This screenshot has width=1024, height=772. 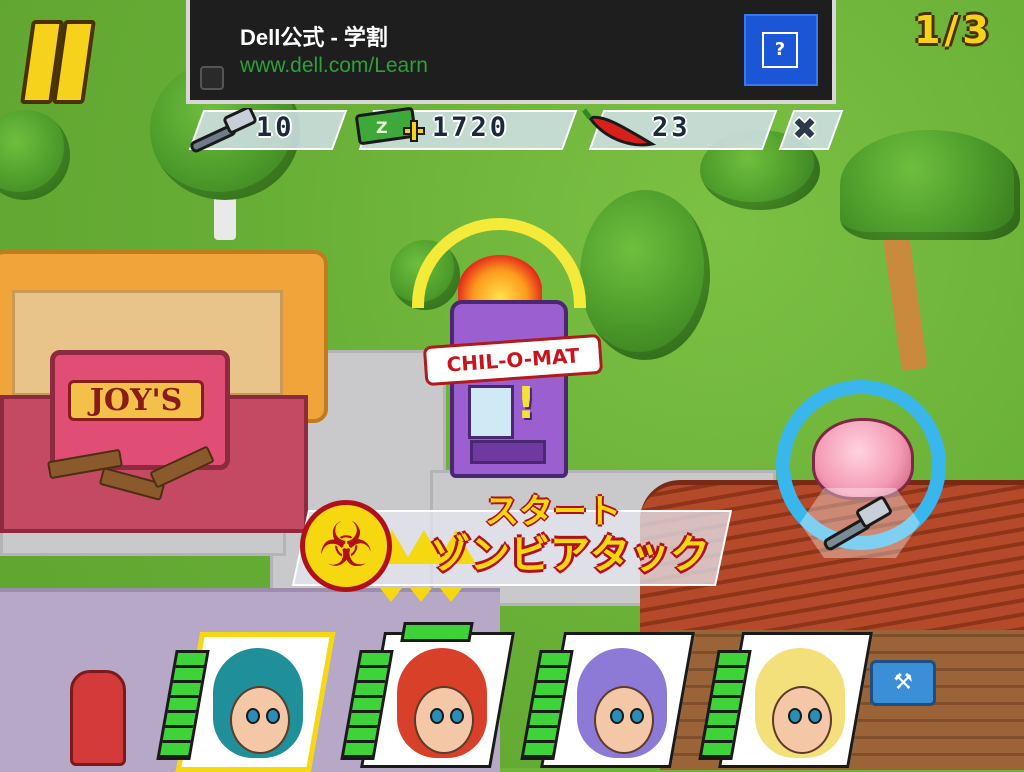 I want to click on pause-button, so click(x=57, y=60).